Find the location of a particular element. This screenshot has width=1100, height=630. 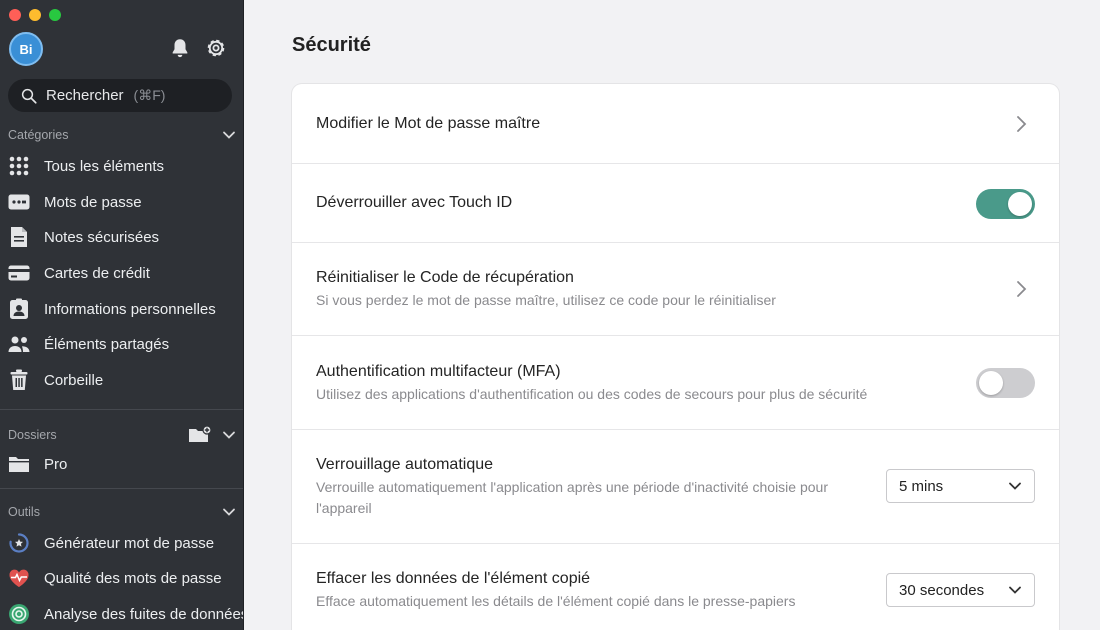

tools-label: Outils is located at coordinates (24, 512).